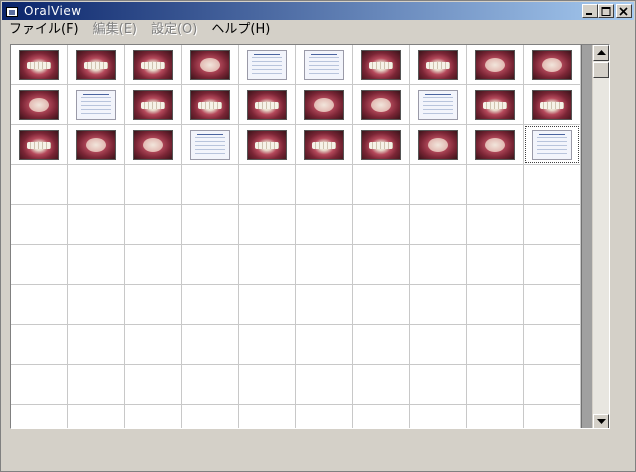 This screenshot has width=636, height=472. Describe the element at coordinates (601, 421) in the screenshot. I see `scroll-down-button` at that location.